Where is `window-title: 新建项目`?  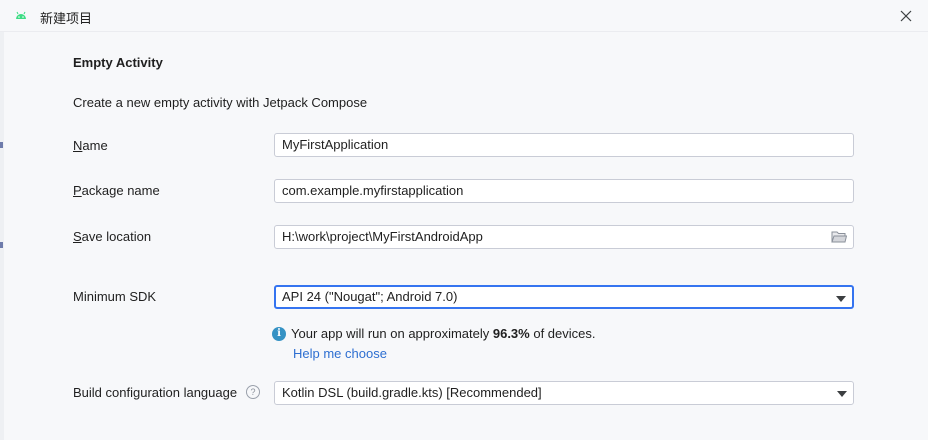 window-title: 新建项目 is located at coordinates (66, 19).